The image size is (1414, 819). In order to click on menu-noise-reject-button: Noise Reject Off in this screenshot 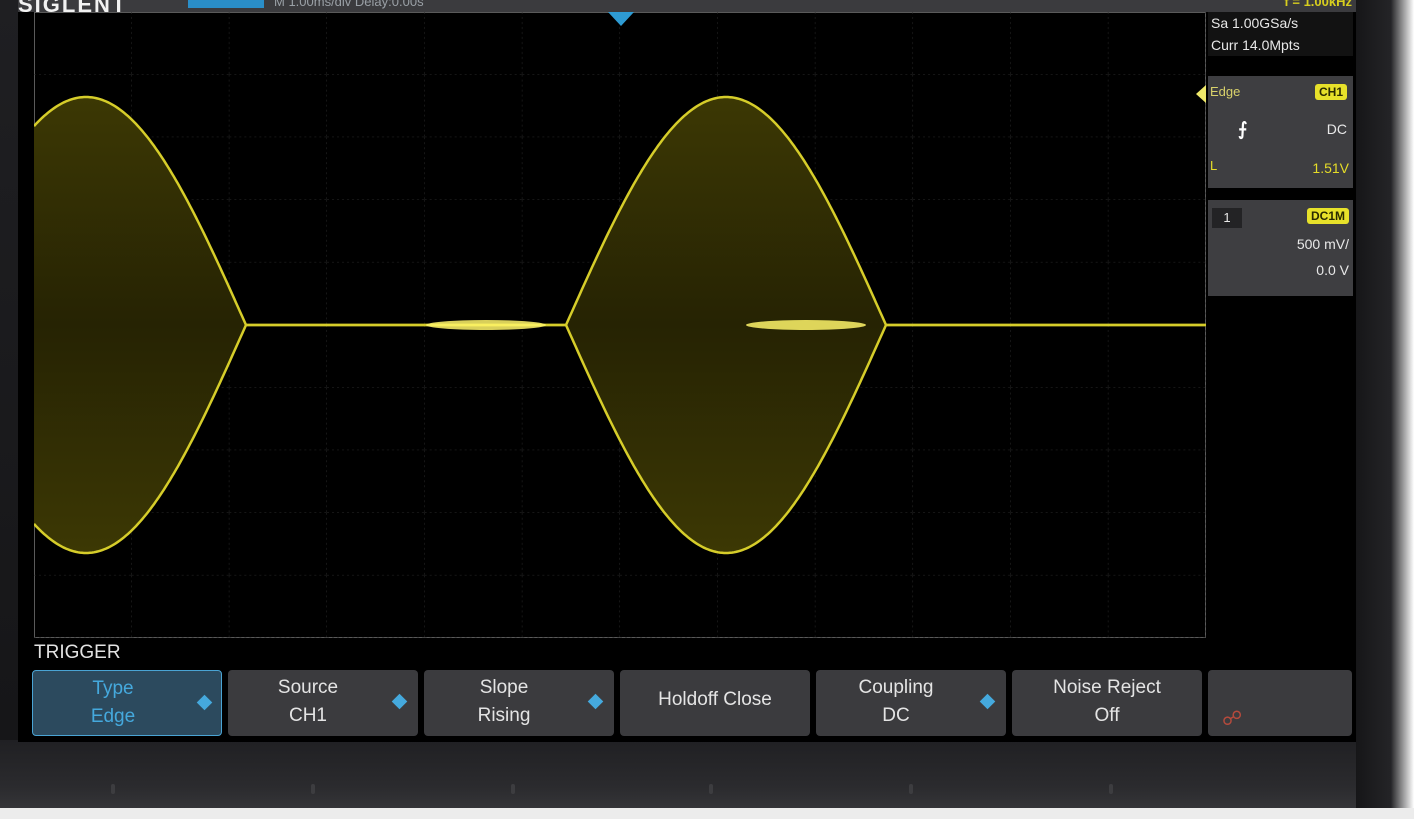, I will do `click(1107, 703)`.